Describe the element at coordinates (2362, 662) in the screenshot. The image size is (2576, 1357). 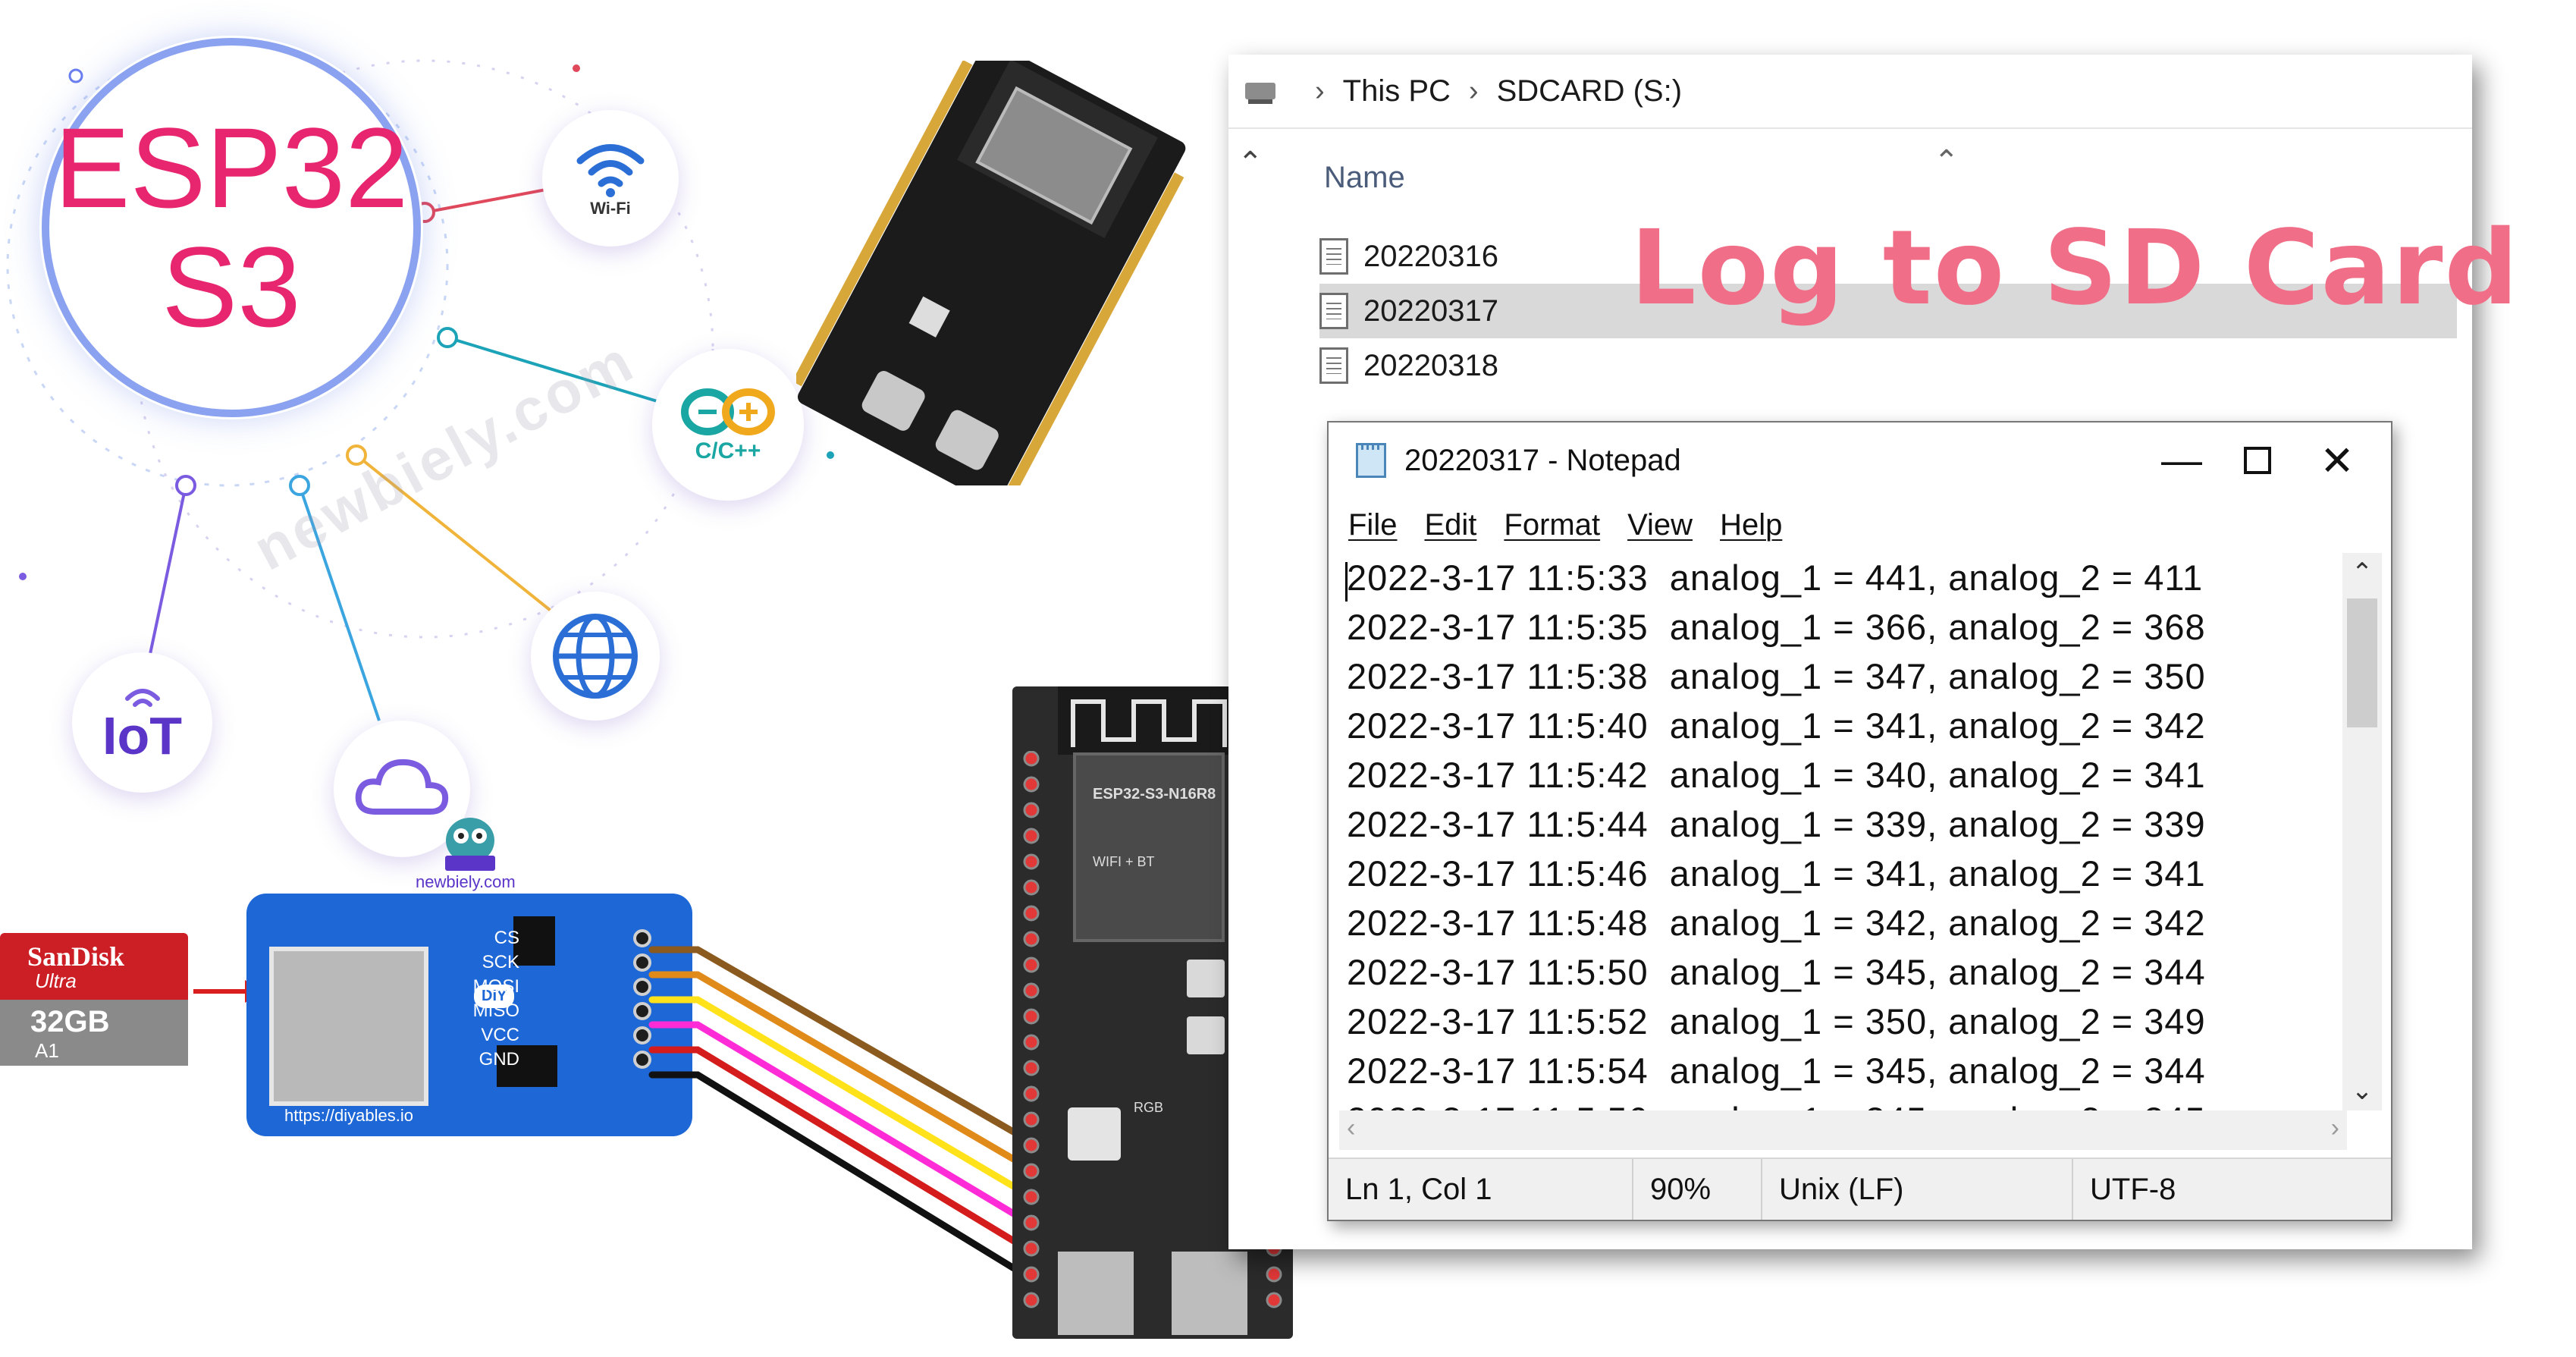
I see `scroll-thumb` at that location.